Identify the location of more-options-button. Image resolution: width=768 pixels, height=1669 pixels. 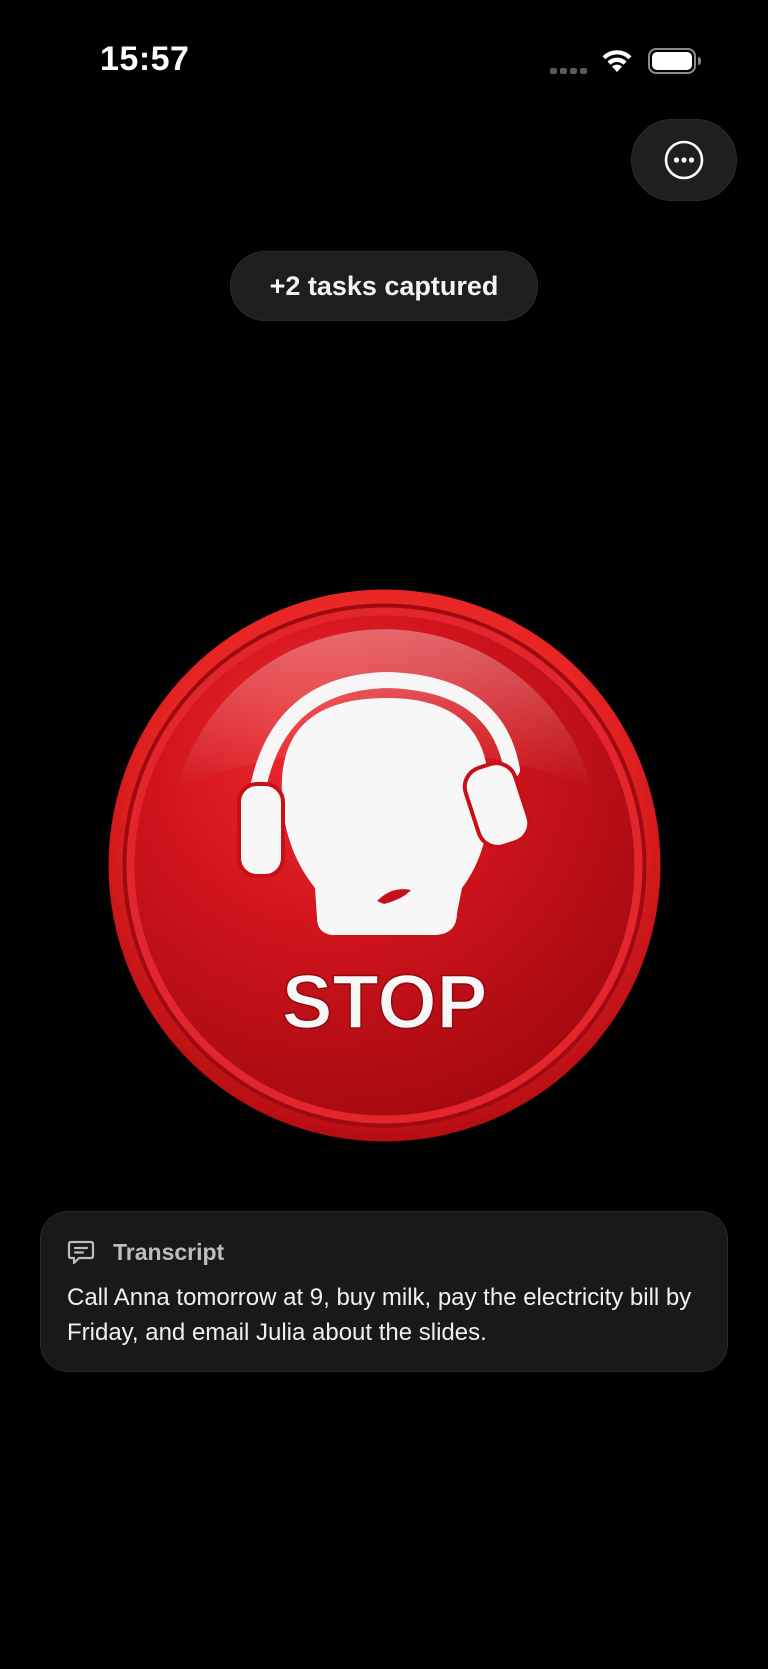
(684, 160).